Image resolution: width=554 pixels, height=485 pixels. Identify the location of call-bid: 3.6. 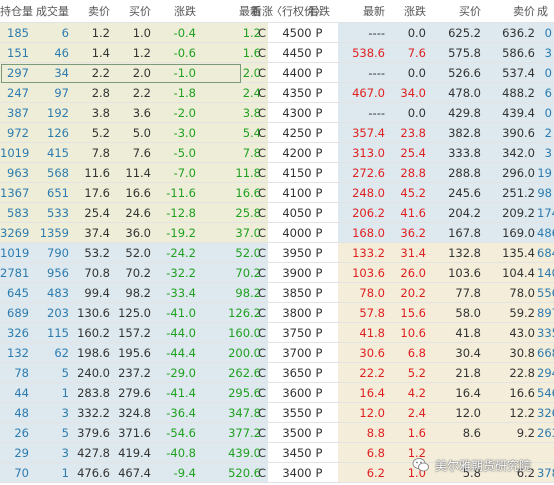
(132, 113).